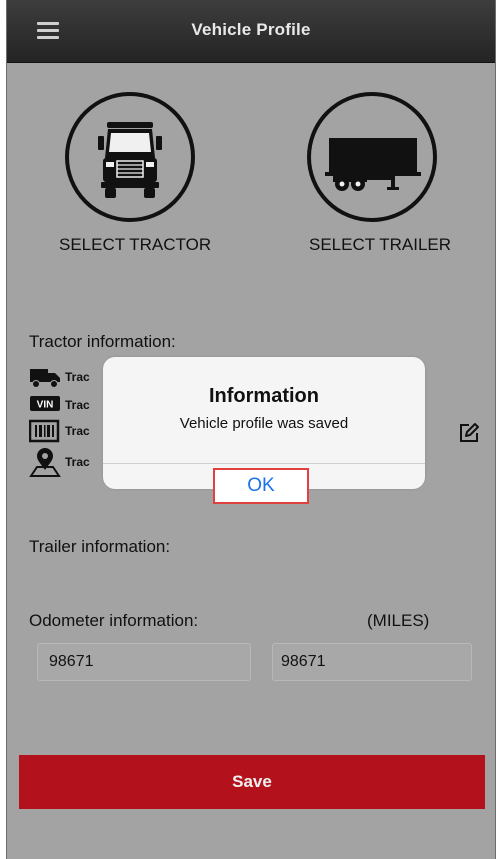 The height and width of the screenshot is (859, 502). What do you see at coordinates (469, 433) in the screenshot?
I see `edit-icon` at bounding box center [469, 433].